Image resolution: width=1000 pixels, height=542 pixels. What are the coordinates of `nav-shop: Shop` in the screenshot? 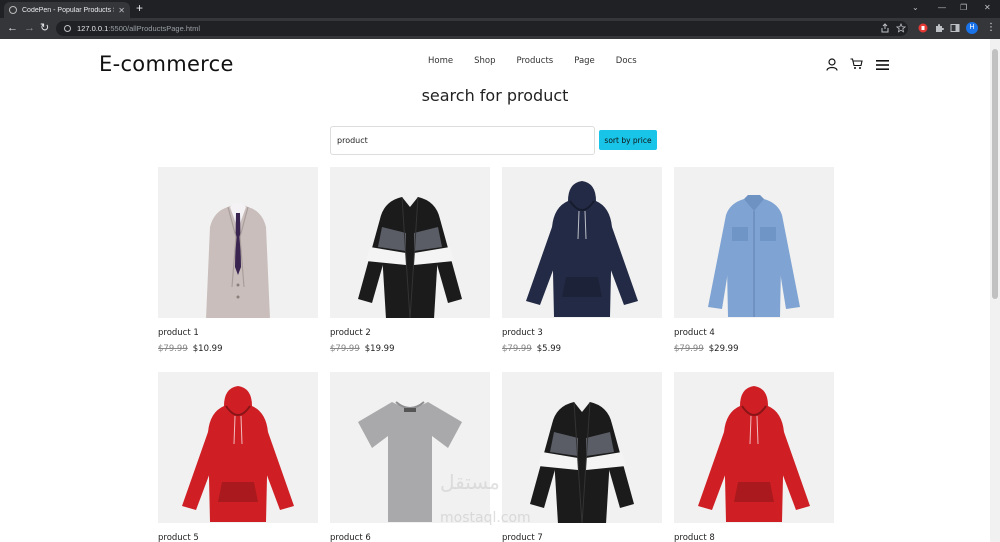 It's located at (484, 61).